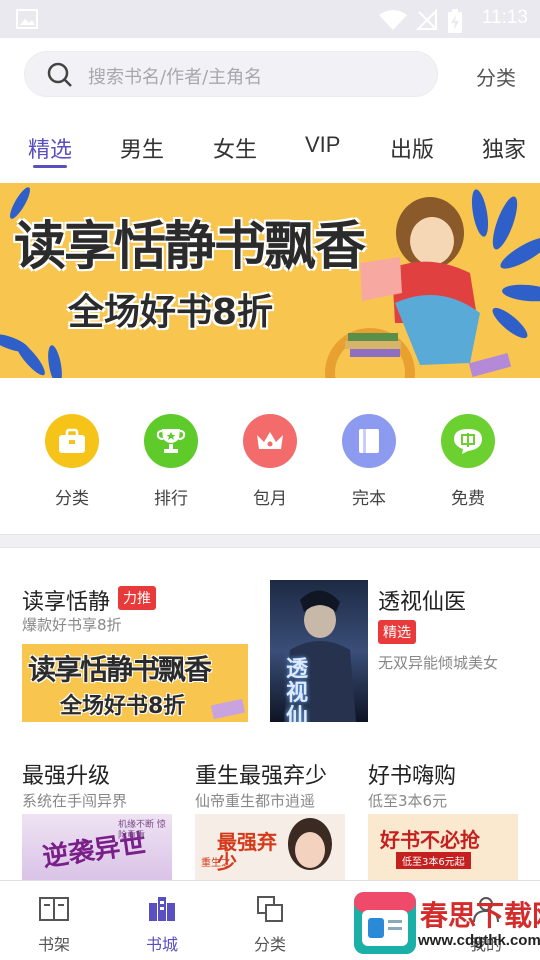 This screenshot has width=540, height=960. I want to click on row-book-title: 最强升级, so click(66, 776).